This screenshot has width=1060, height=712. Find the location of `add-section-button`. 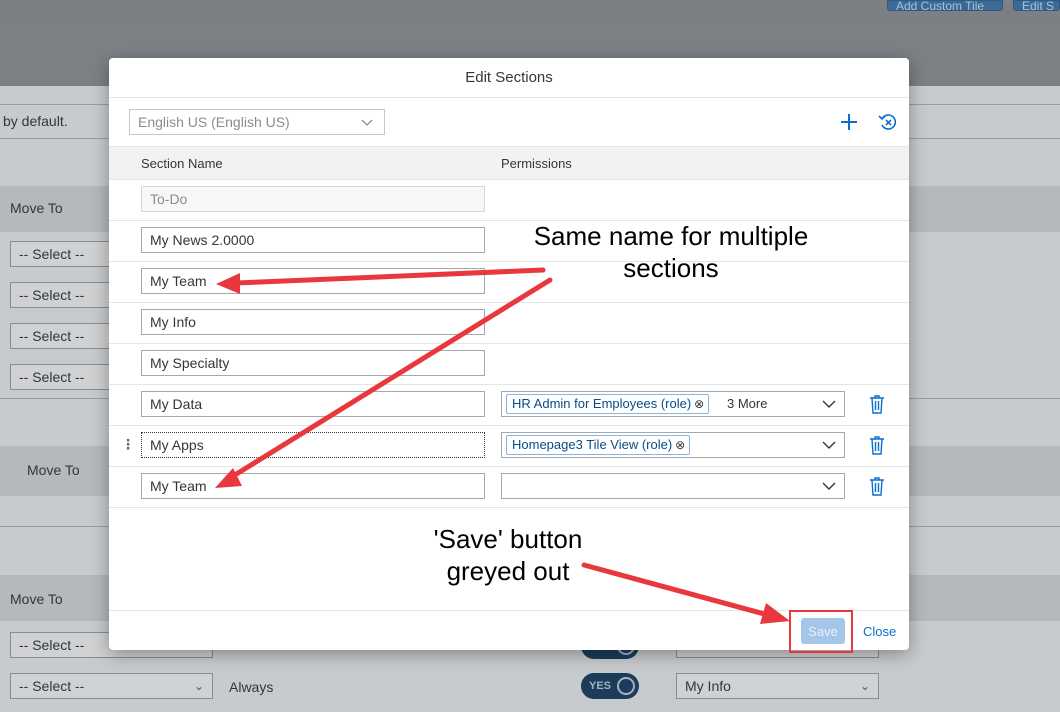

add-section-button is located at coordinates (849, 122).